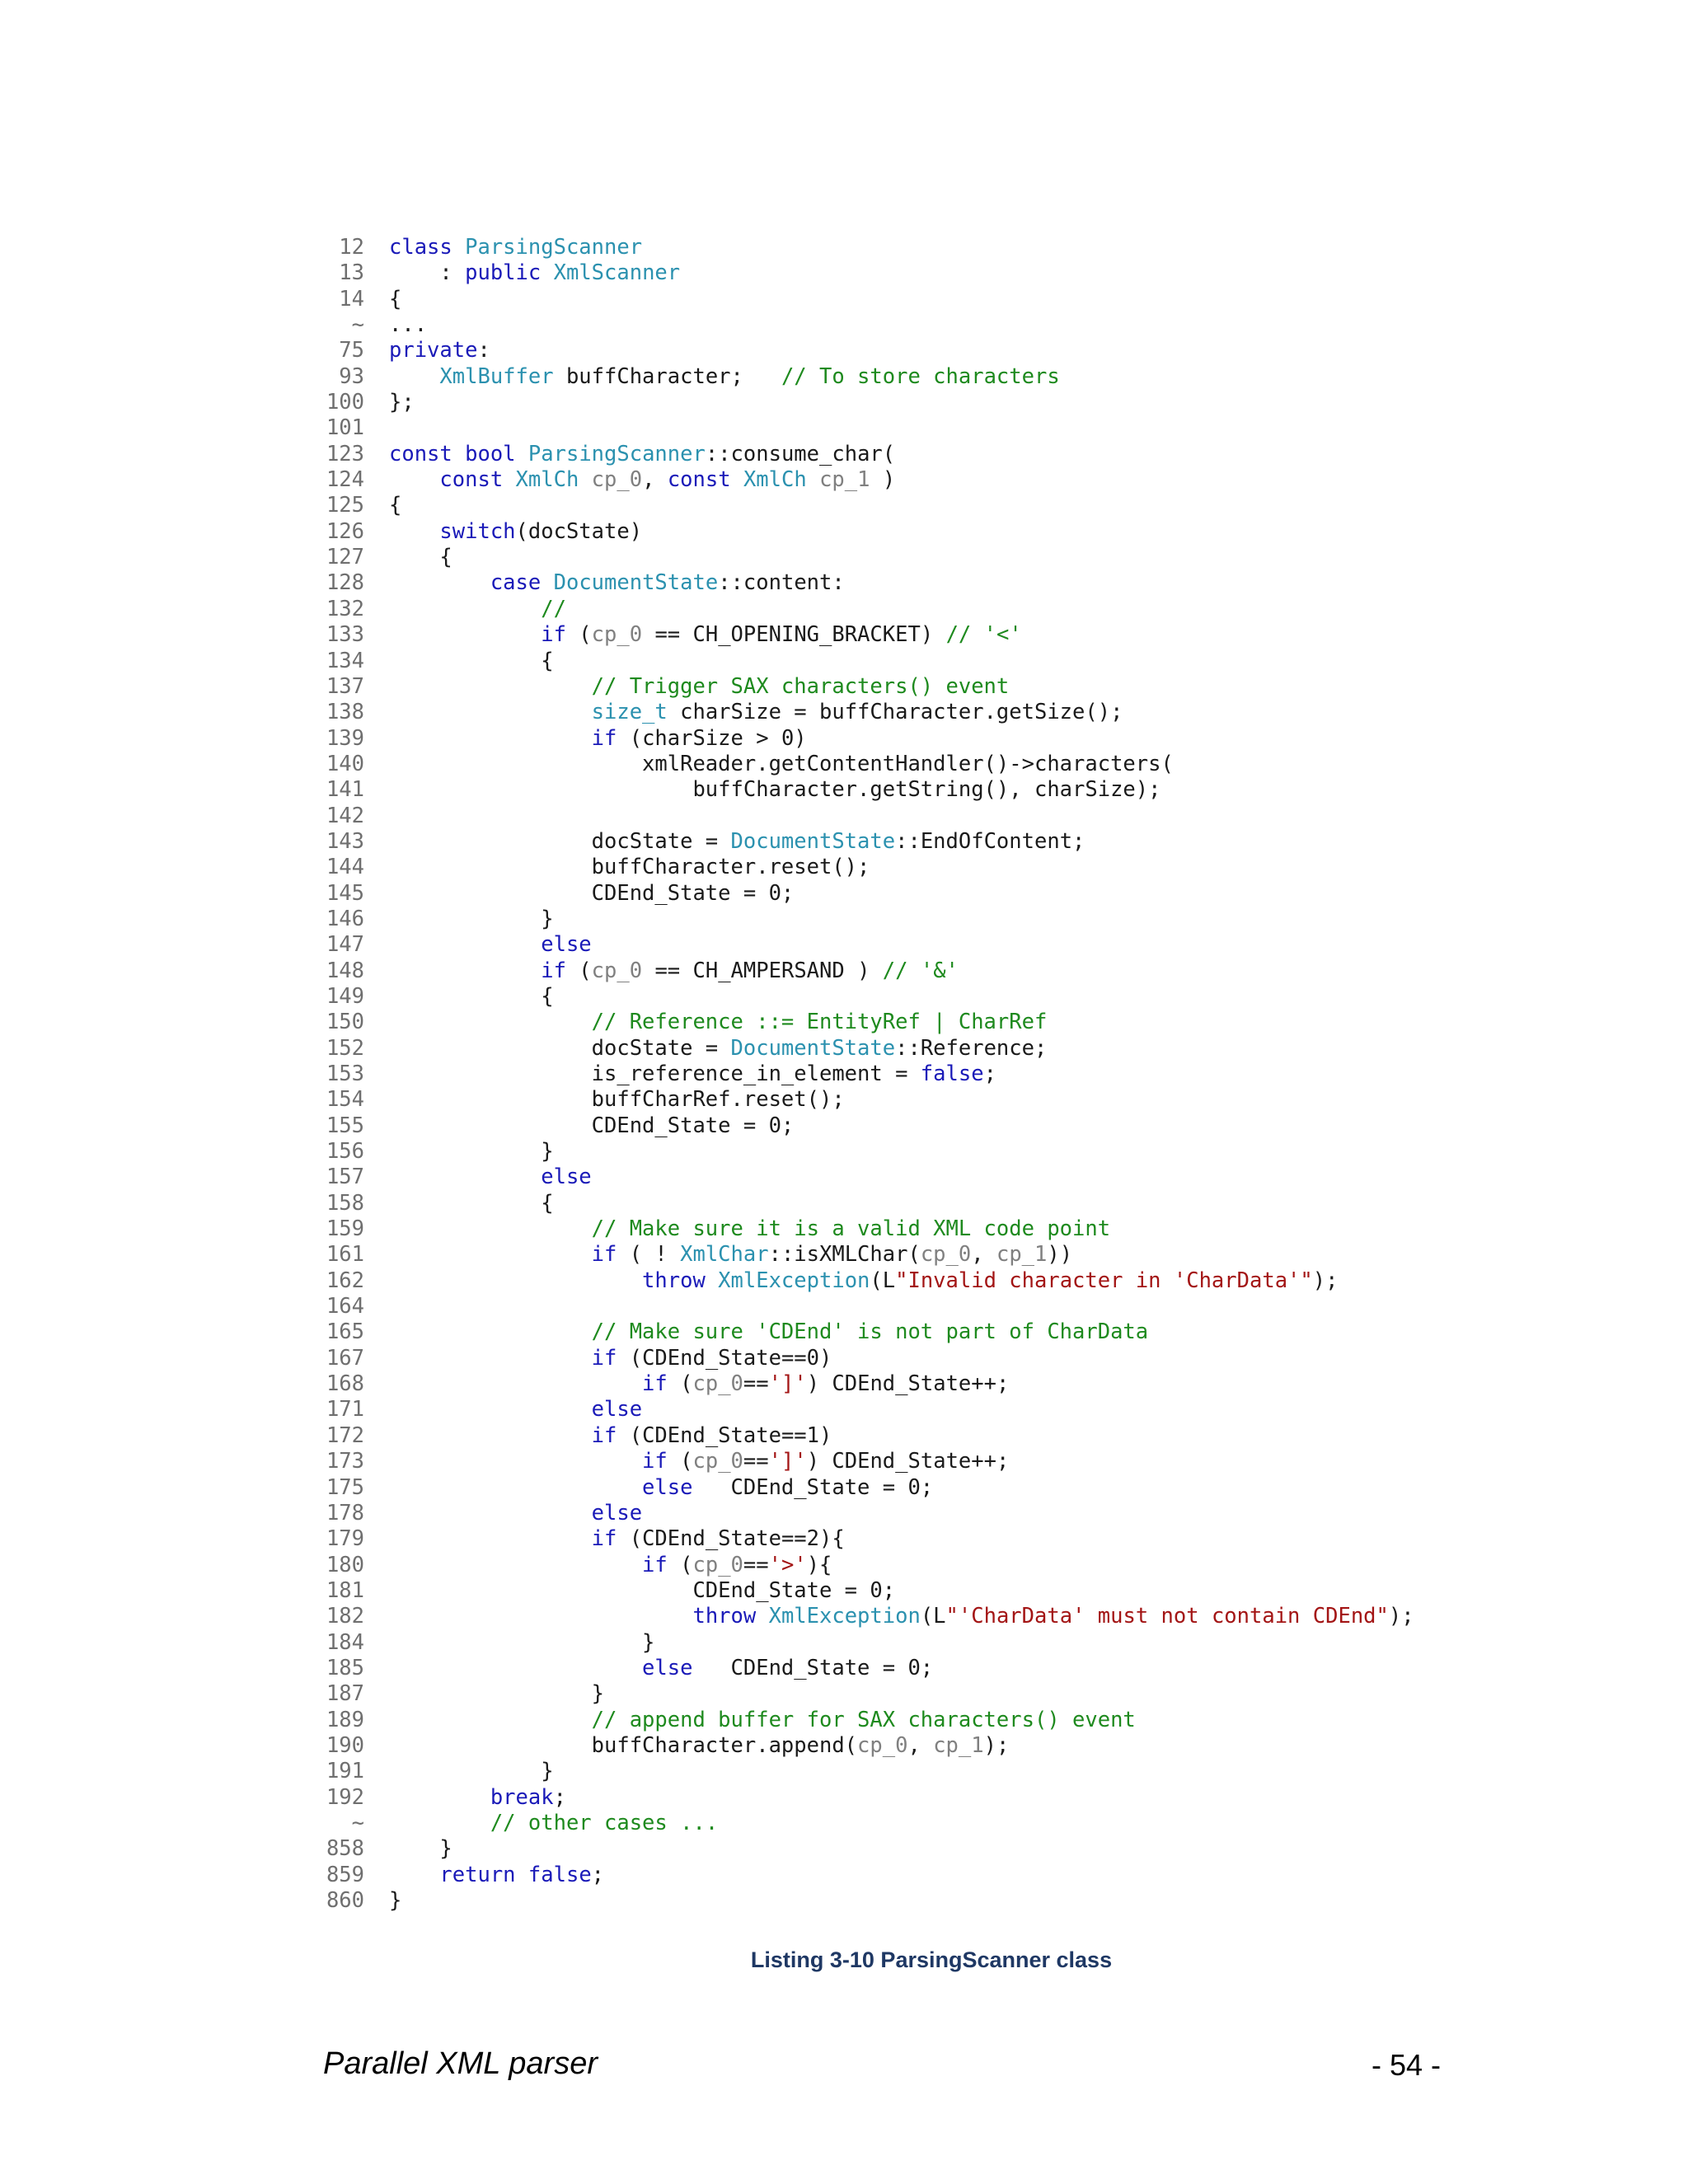 The height and width of the screenshot is (2184, 1688). I want to click on line-number: 159, so click(345, 1229).